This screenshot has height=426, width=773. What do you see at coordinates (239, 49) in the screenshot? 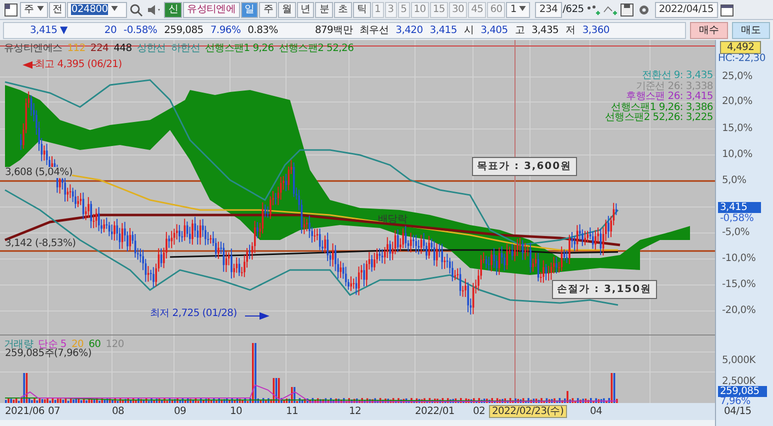
I see `legend-label: 선행스팬1 9,26` at bounding box center [239, 49].